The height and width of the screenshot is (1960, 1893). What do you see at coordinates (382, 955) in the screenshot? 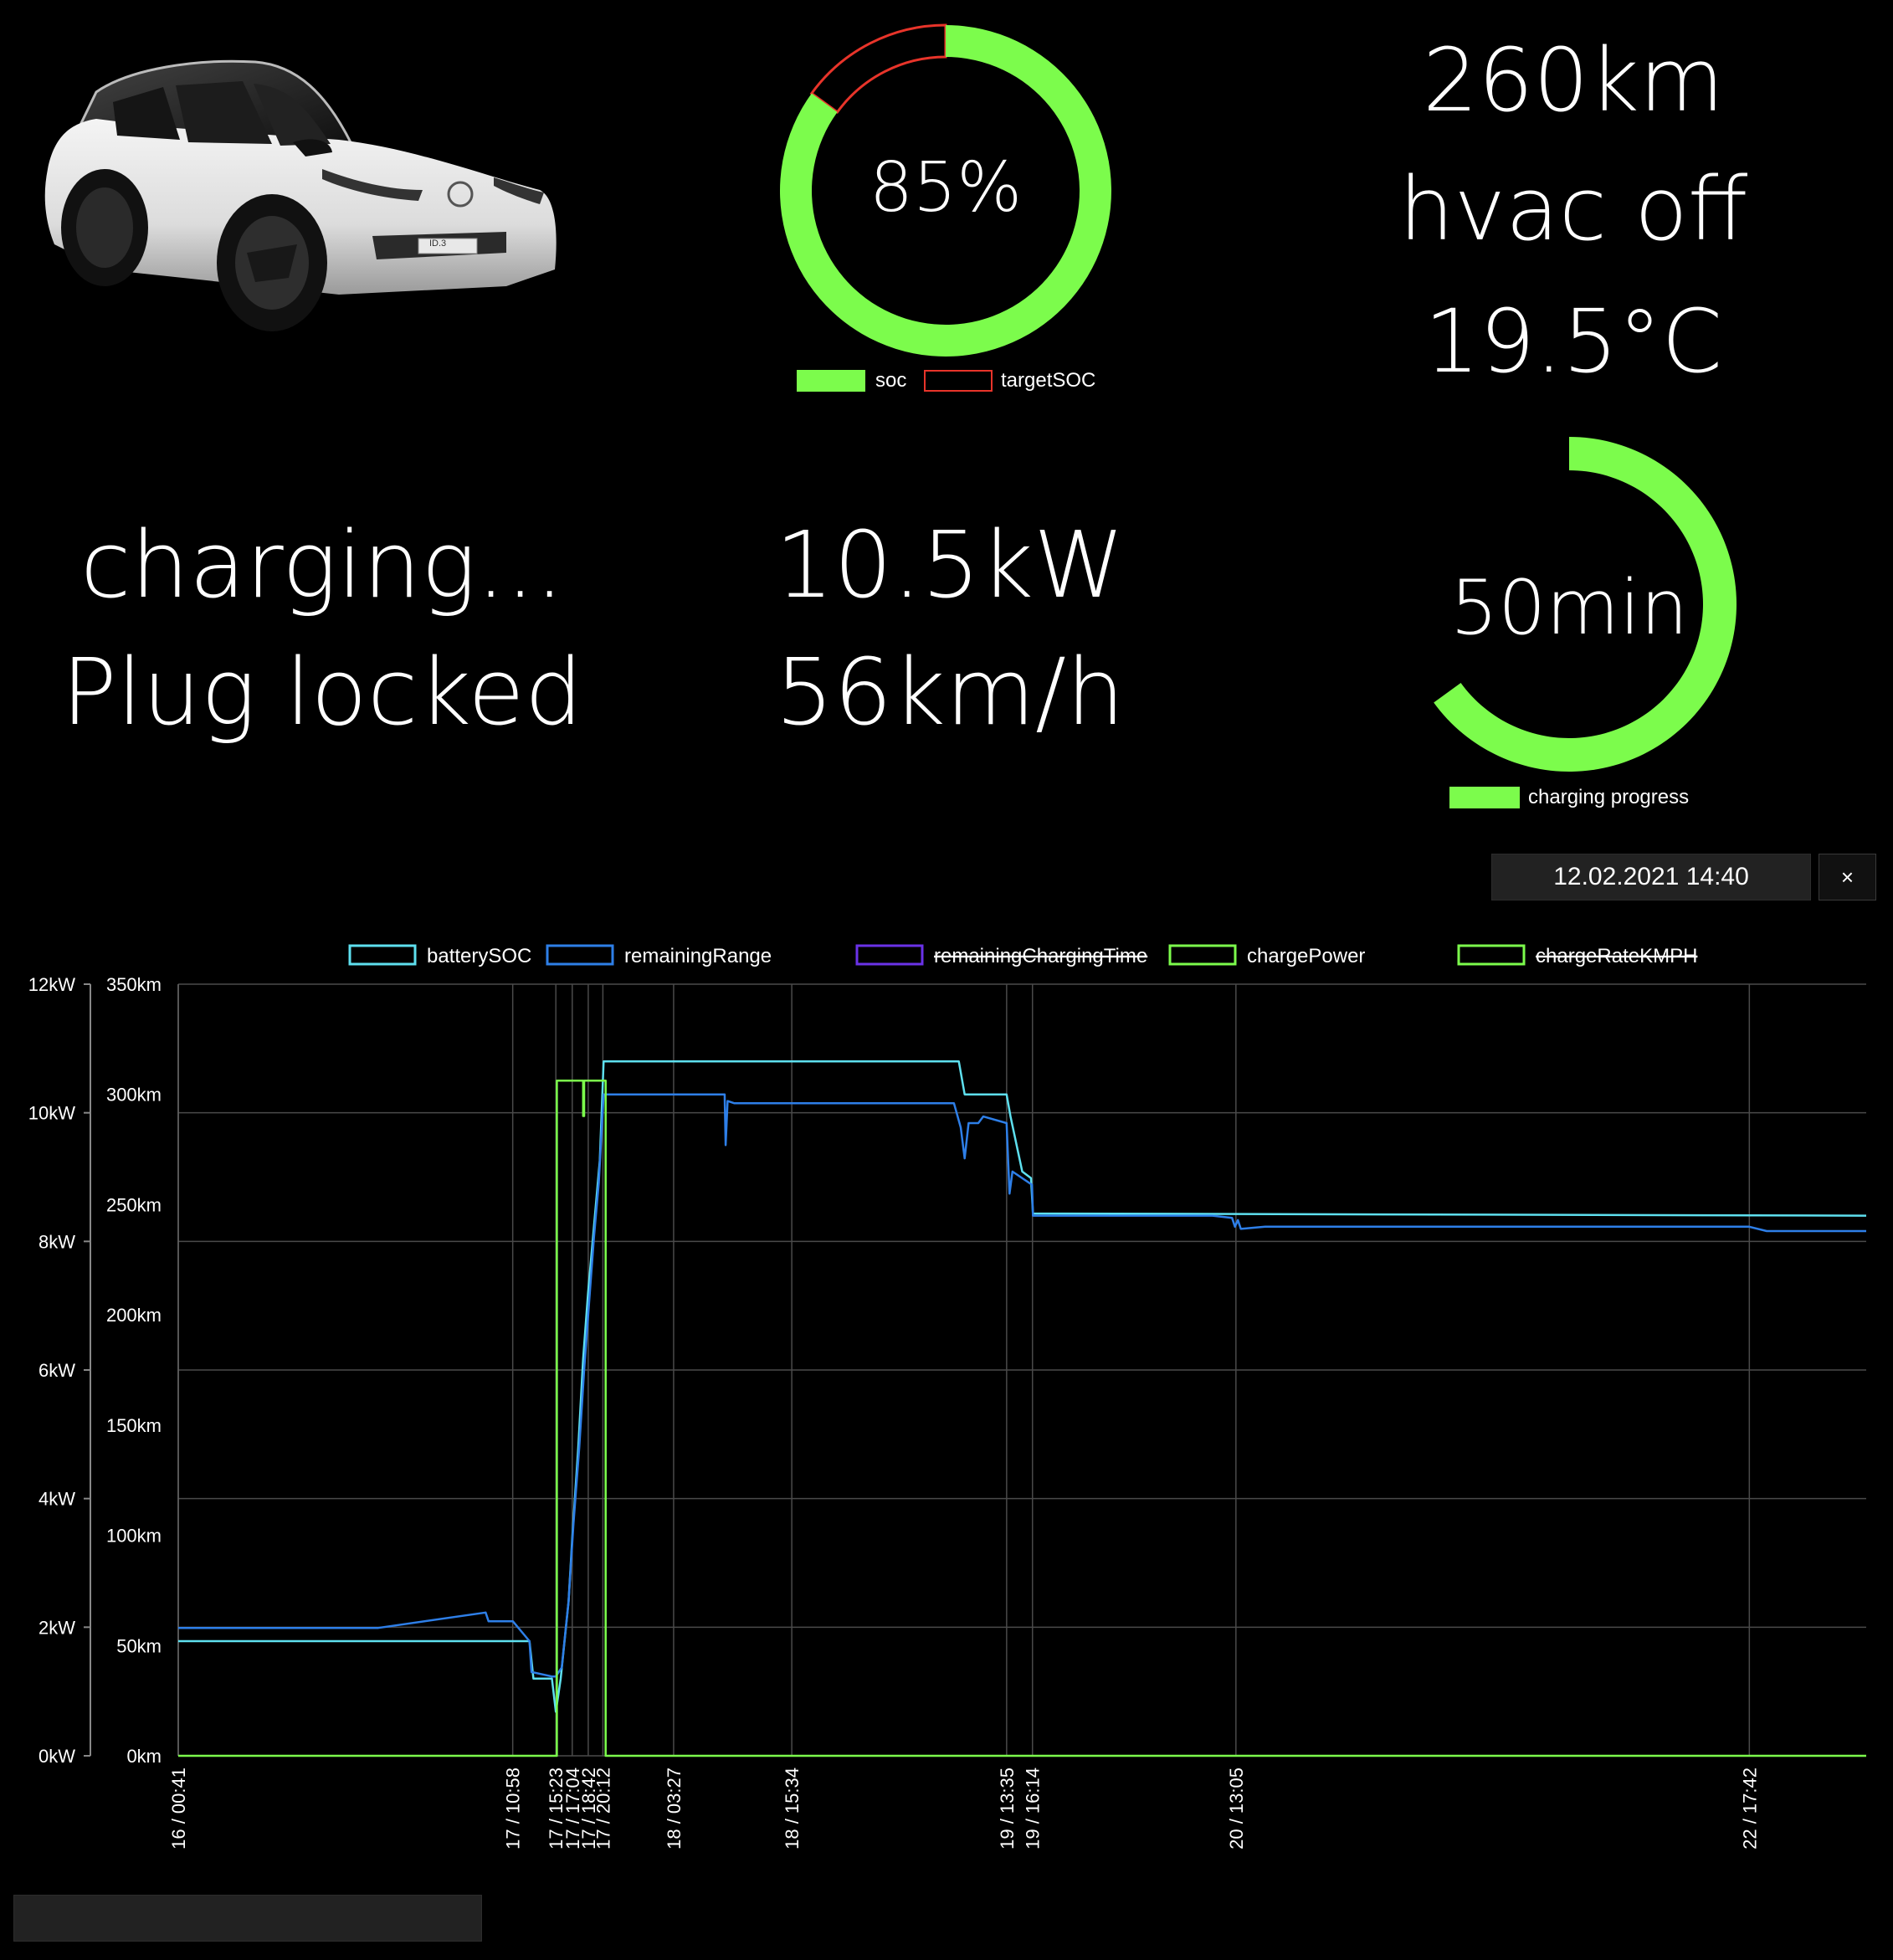
I see `legend-swatch-batterySOC` at bounding box center [382, 955].